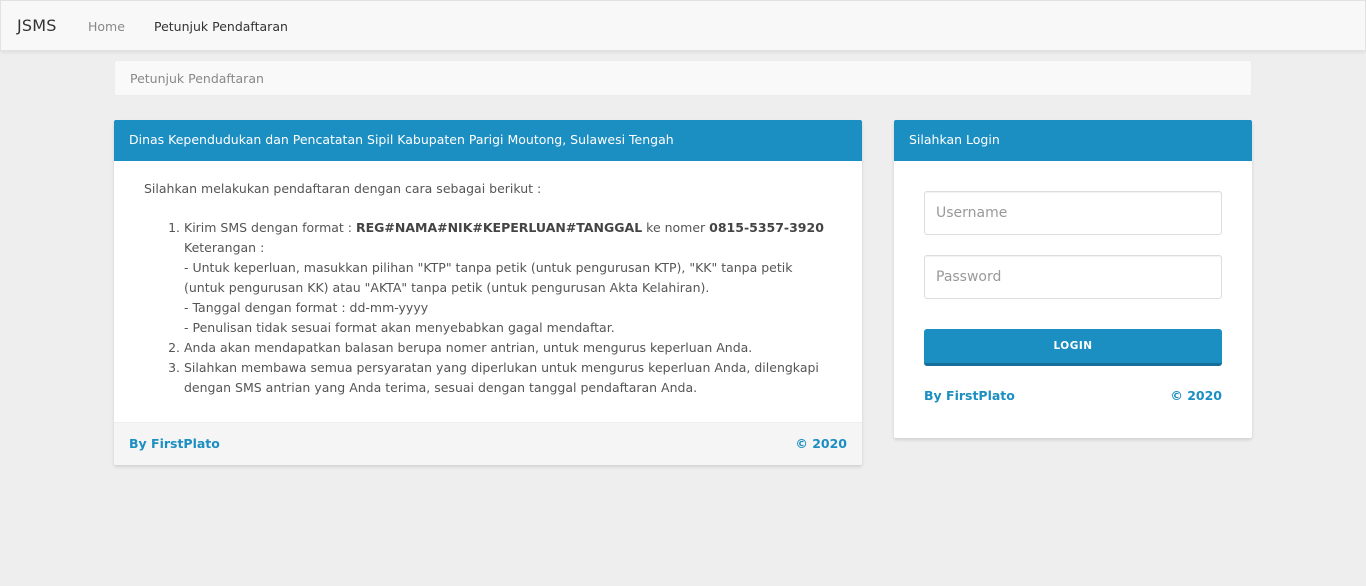 This screenshot has height=586, width=1366. I want to click on login-form: LOGIN By FirstPlato © 2020, so click(1073, 284).